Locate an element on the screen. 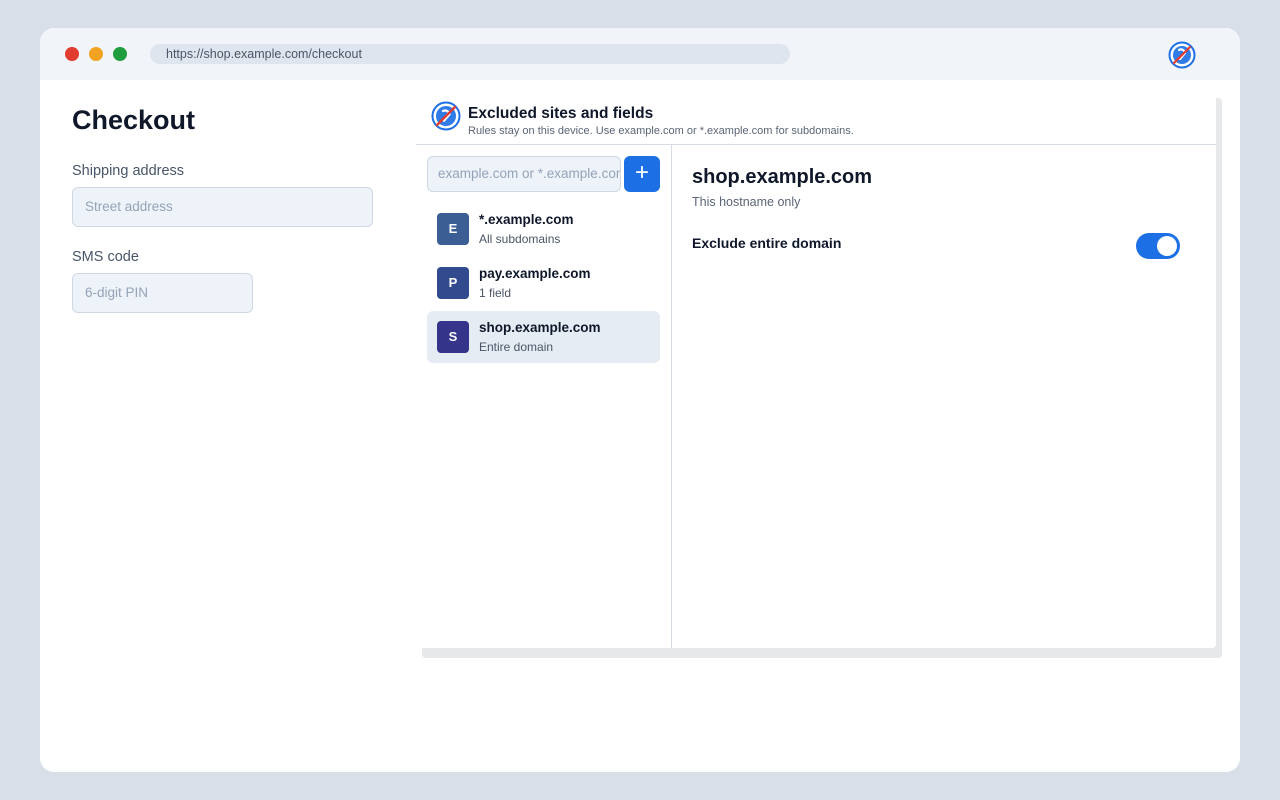 This screenshot has height=800, width=1280. site-avatar: E is located at coordinates (453, 229).